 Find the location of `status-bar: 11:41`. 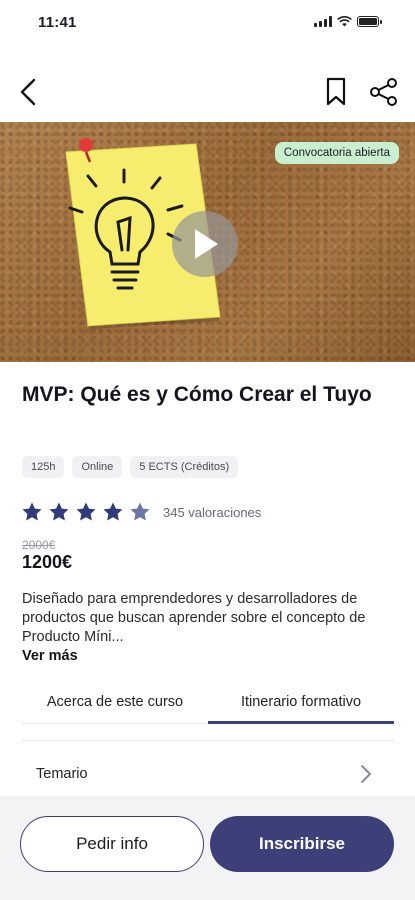

status-bar: 11:41 is located at coordinates (207, 22).